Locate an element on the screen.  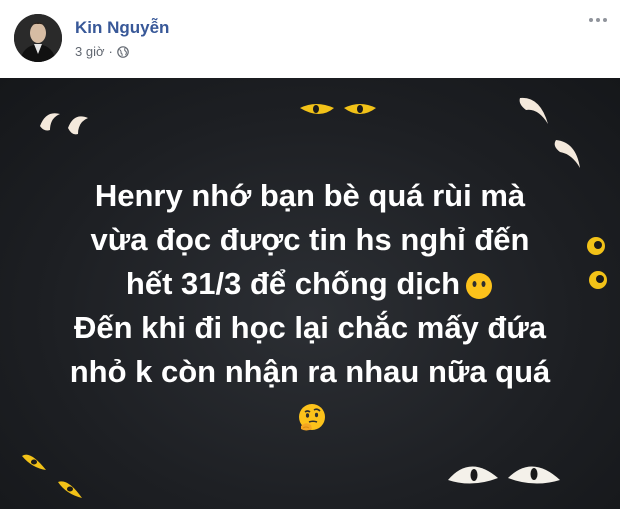
post-time: 3 giờ is located at coordinates (90, 51).